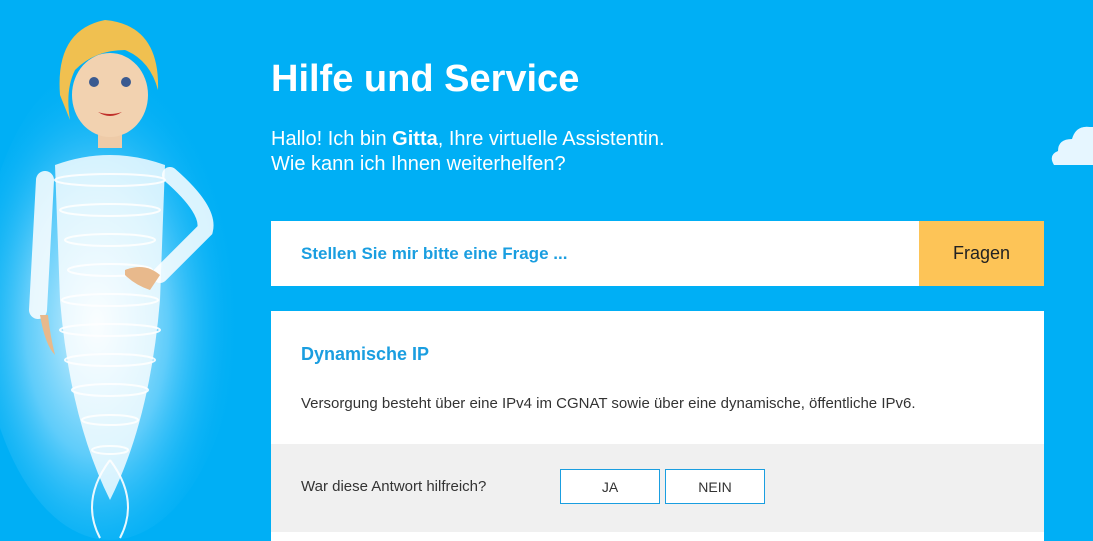 This screenshot has height=541, width=1093. I want to click on question-input, so click(595, 253).